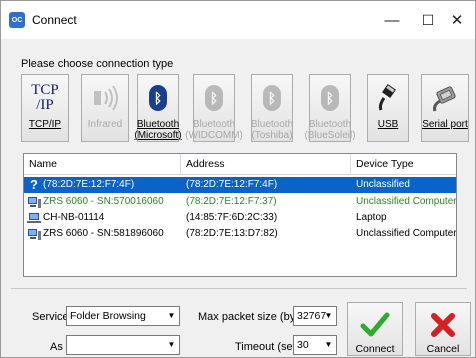 This screenshot has height=358, width=476. I want to click on timeout-value: 30, so click(303, 345).